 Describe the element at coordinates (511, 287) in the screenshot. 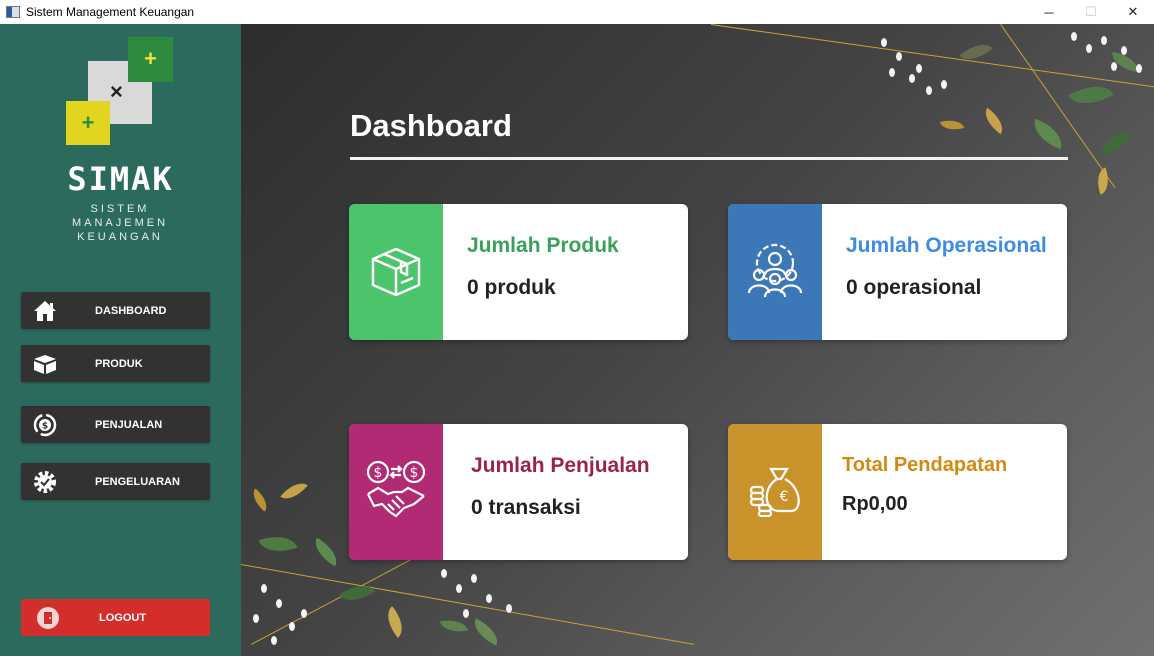

I see `card-produk-value: 0 produk` at that location.